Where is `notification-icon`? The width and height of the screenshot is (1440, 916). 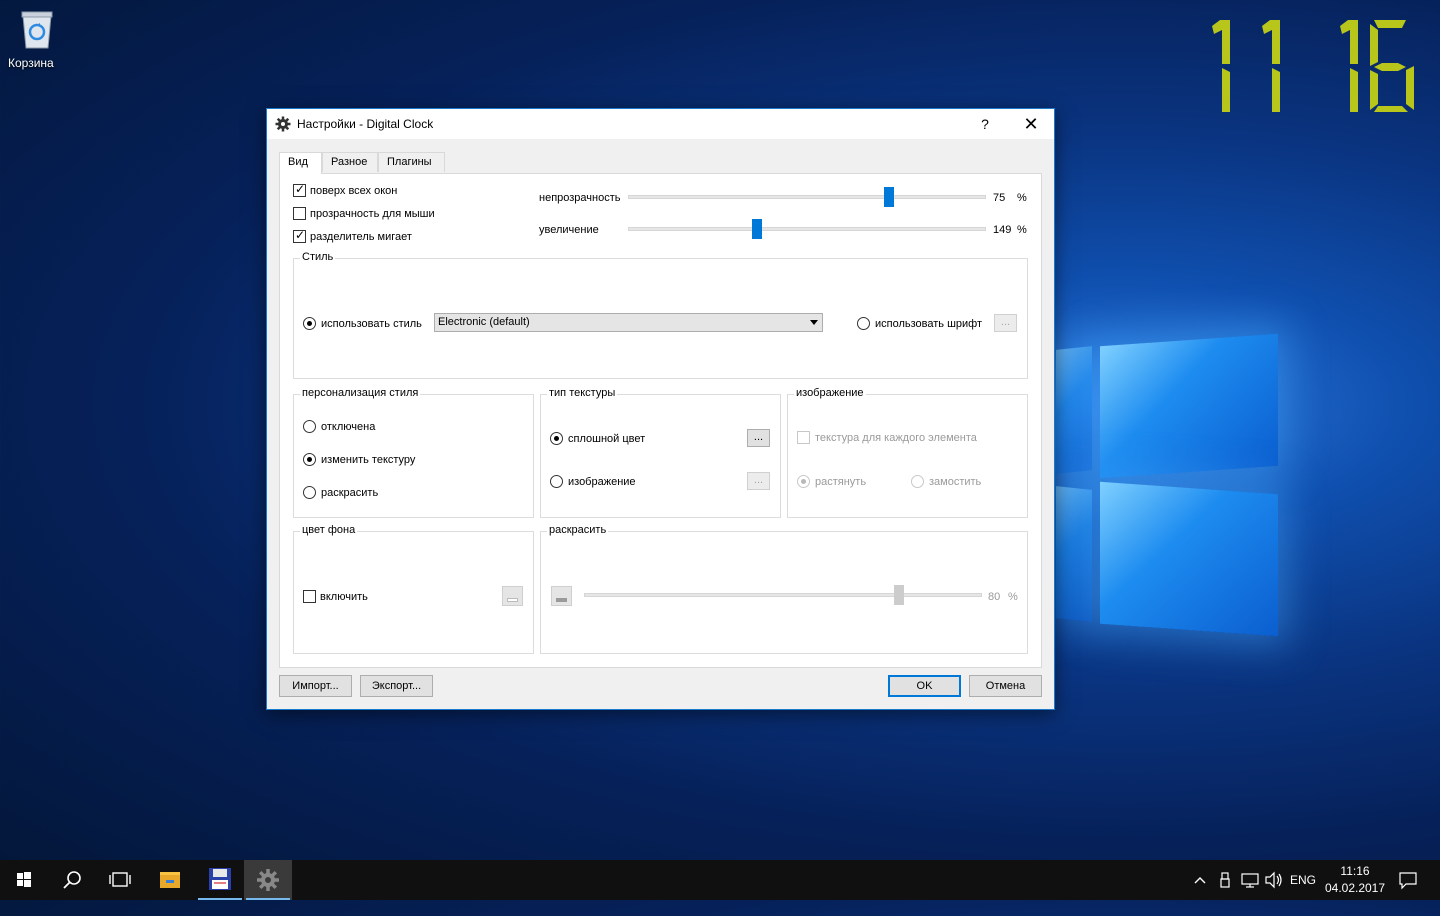
notification-icon is located at coordinates (1408, 881).